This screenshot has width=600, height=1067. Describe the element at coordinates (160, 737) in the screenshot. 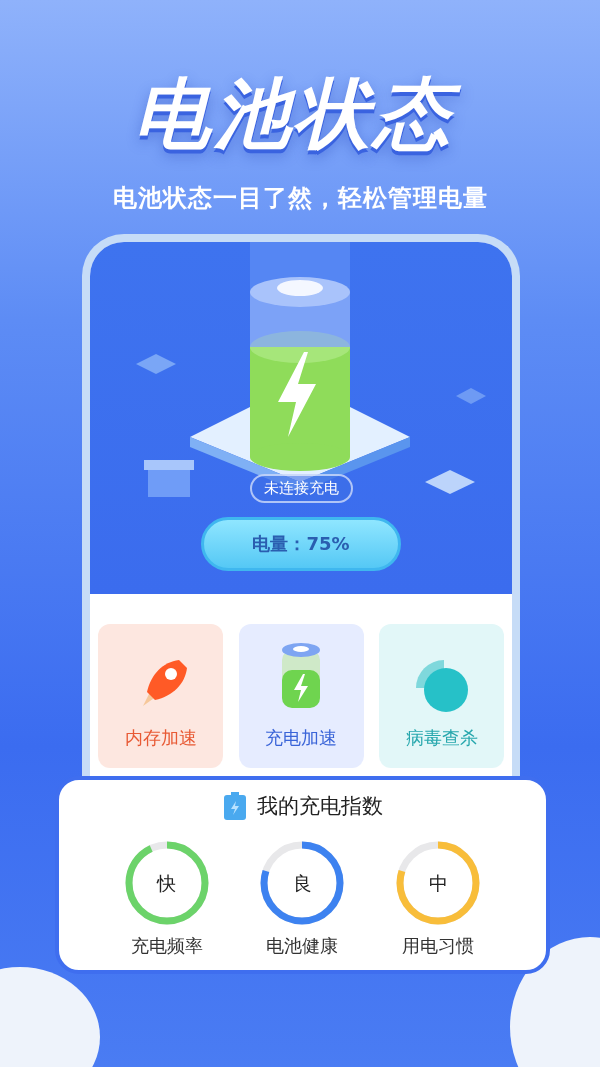

I see `tool-label: 内存加速` at that location.